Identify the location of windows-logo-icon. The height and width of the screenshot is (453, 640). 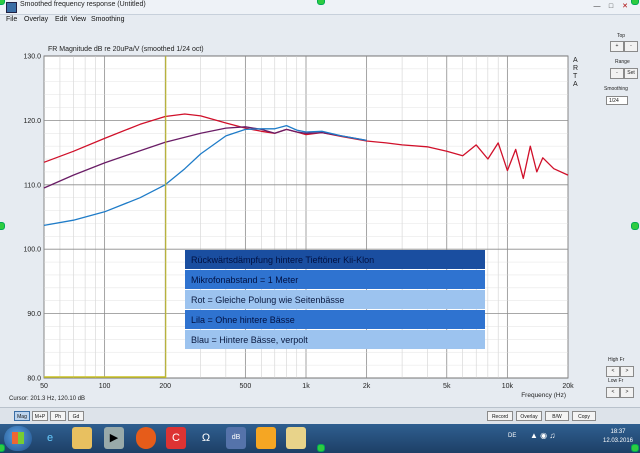
(18, 438).